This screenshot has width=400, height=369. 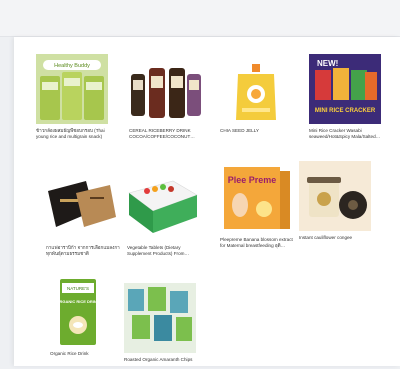 What do you see at coordinates (160, 318) in the screenshot?
I see `amaranth-chips-packs-icon` at bounding box center [160, 318].